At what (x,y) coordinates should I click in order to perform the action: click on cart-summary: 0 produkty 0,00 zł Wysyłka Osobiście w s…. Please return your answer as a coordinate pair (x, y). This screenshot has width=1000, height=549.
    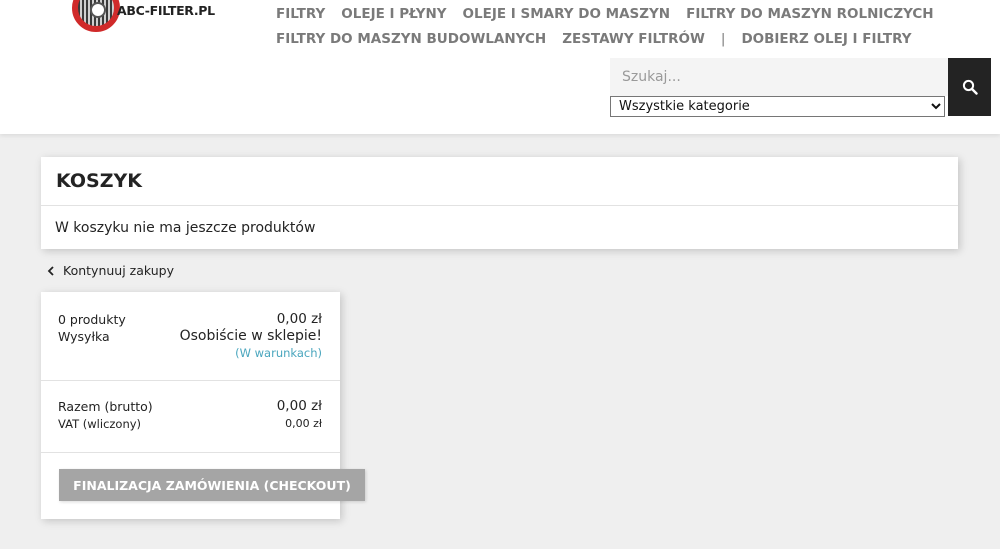
    Looking at the image, I should click on (203, 405).